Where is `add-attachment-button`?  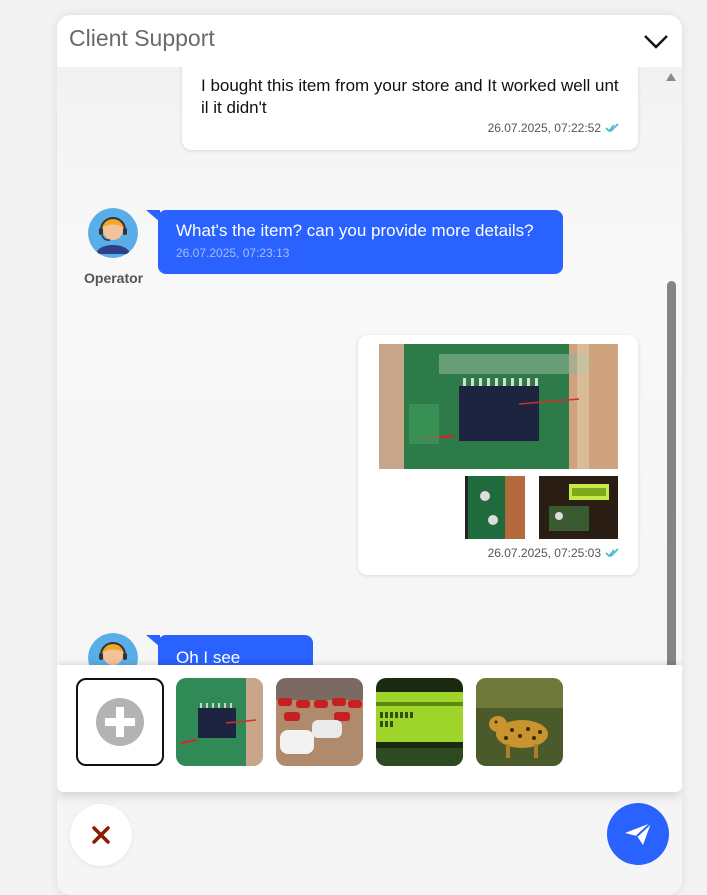
add-attachment-button is located at coordinates (120, 722).